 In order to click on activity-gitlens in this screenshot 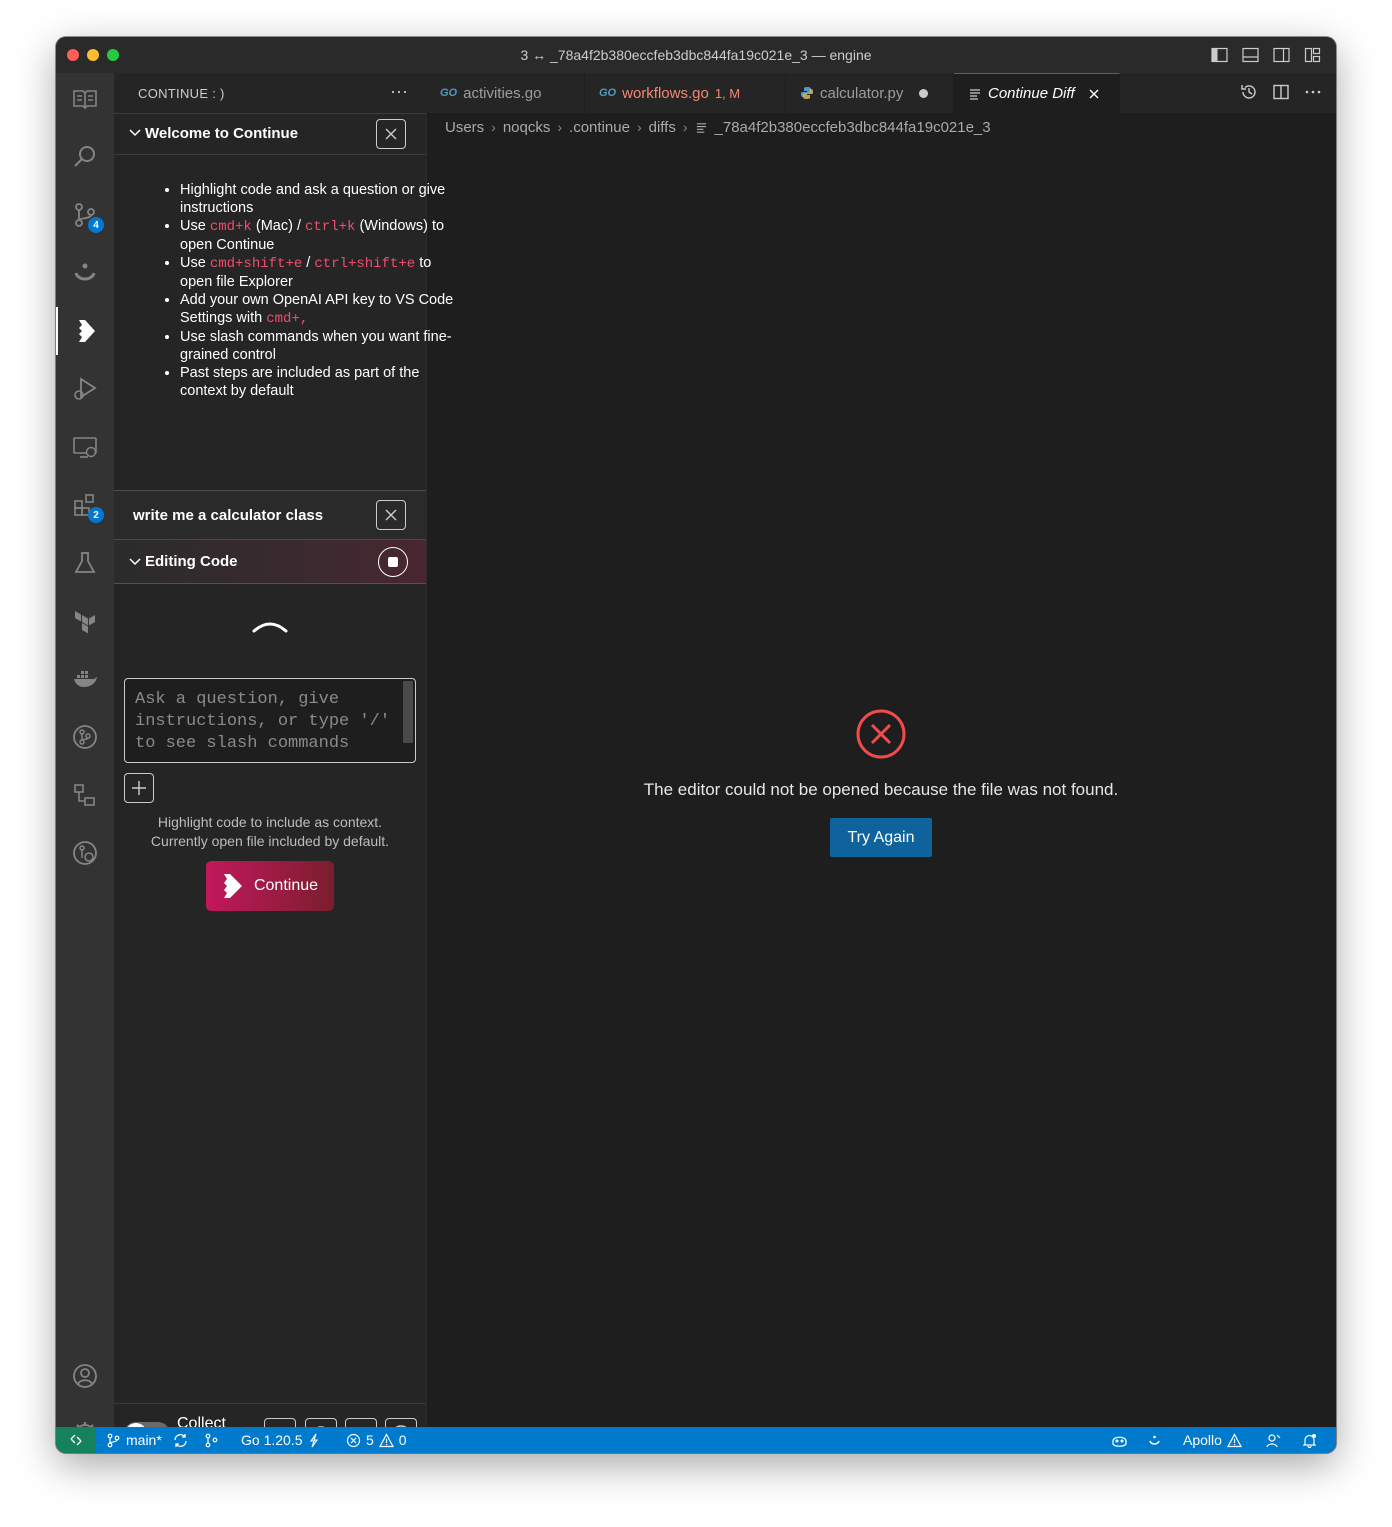, I will do `click(85, 737)`.